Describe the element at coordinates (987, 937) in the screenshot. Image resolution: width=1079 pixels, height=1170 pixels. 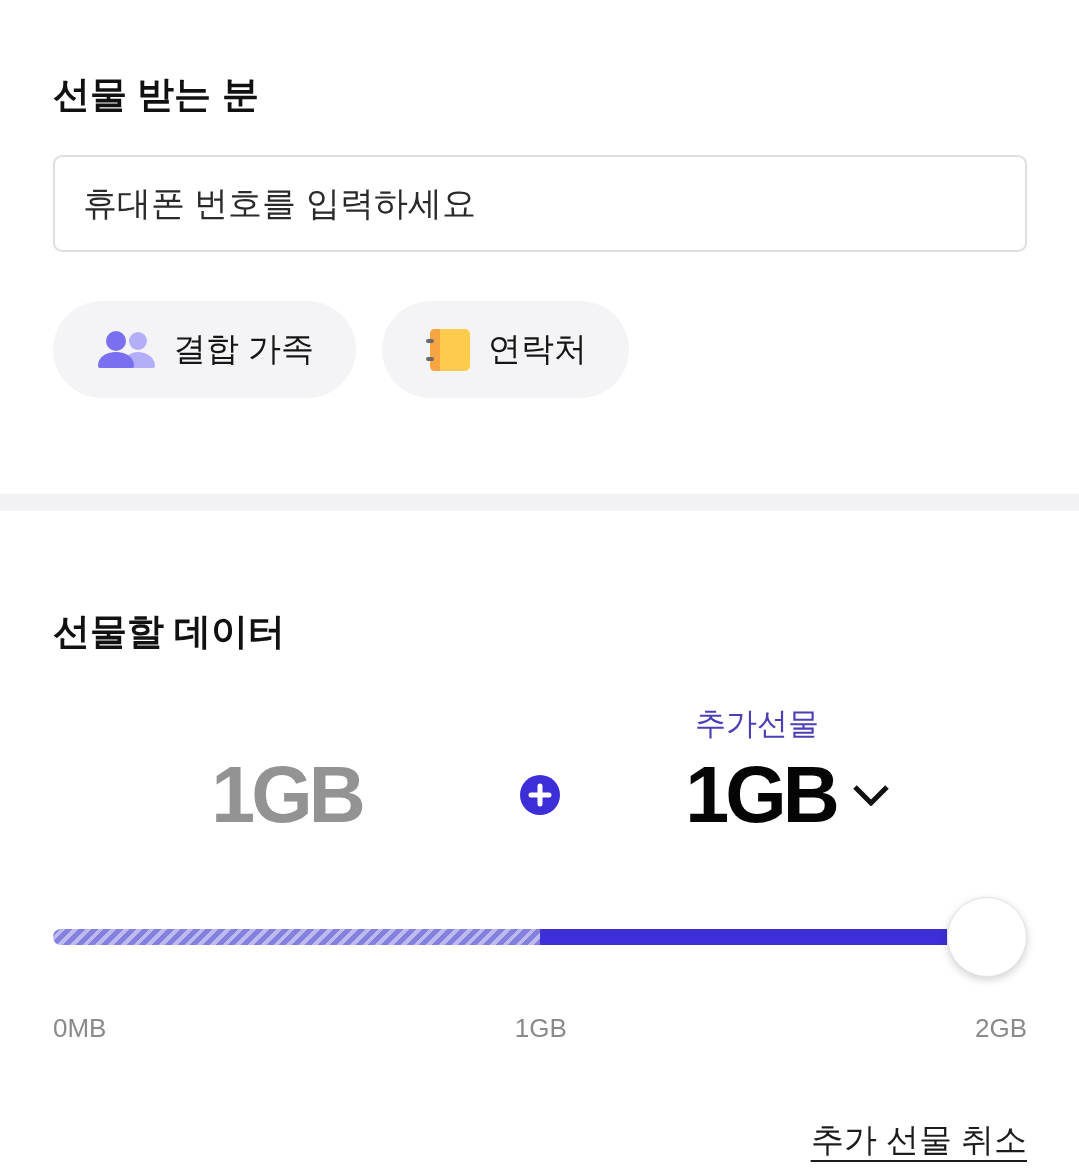
I see `slider-thumb` at that location.